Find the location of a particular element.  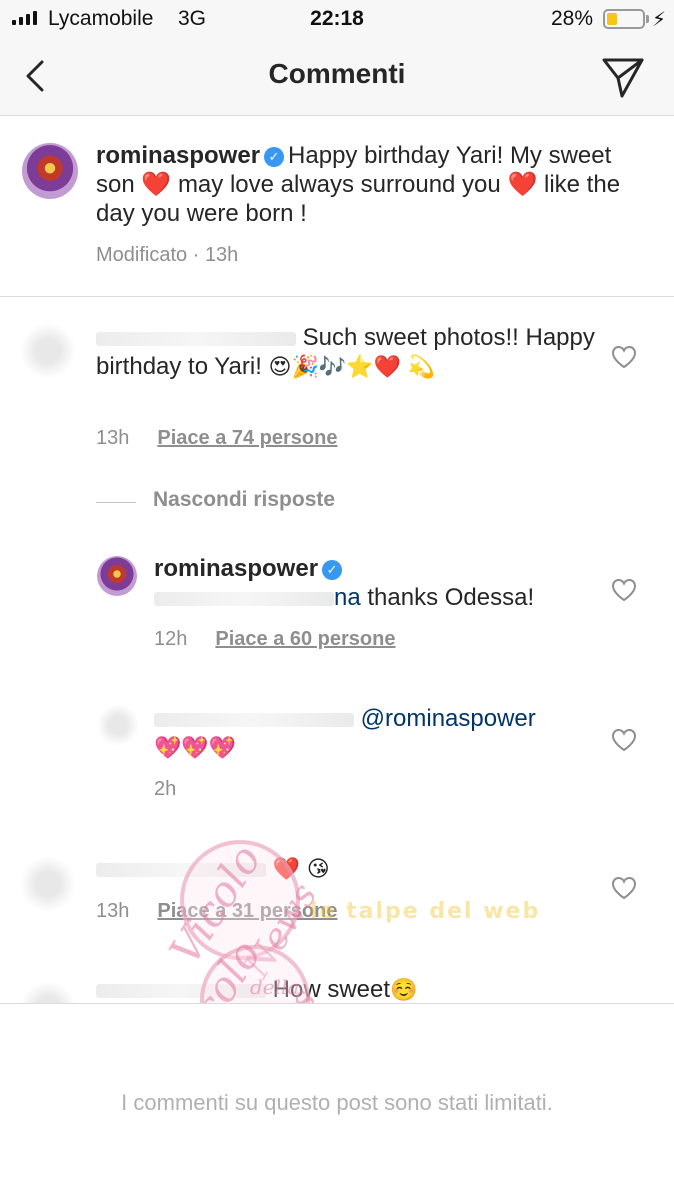

emoji-group-icon: 😍🎉🎶⭐ is located at coordinates (321, 366).